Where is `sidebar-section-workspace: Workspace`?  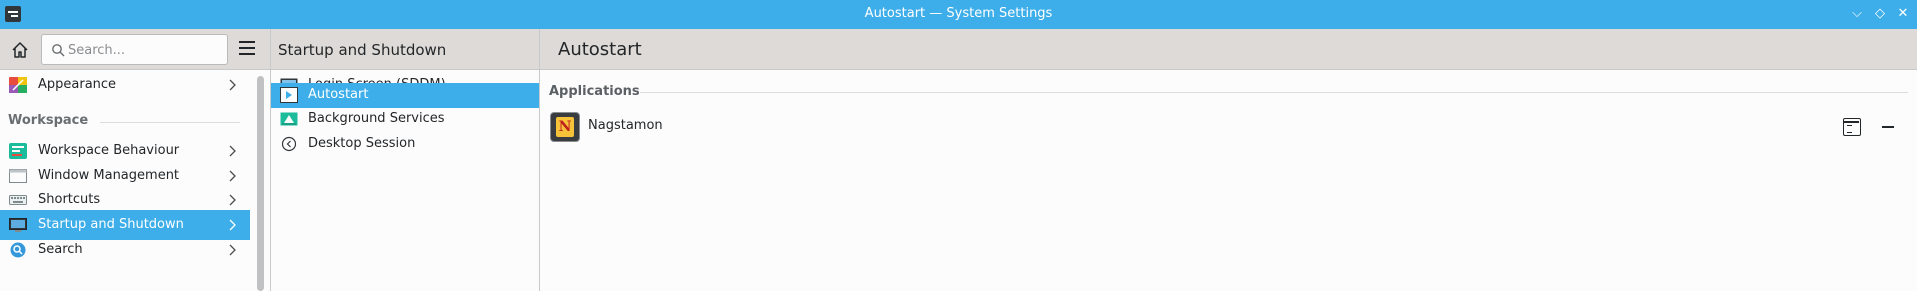
sidebar-section-workspace: Workspace is located at coordinates (48, 120).